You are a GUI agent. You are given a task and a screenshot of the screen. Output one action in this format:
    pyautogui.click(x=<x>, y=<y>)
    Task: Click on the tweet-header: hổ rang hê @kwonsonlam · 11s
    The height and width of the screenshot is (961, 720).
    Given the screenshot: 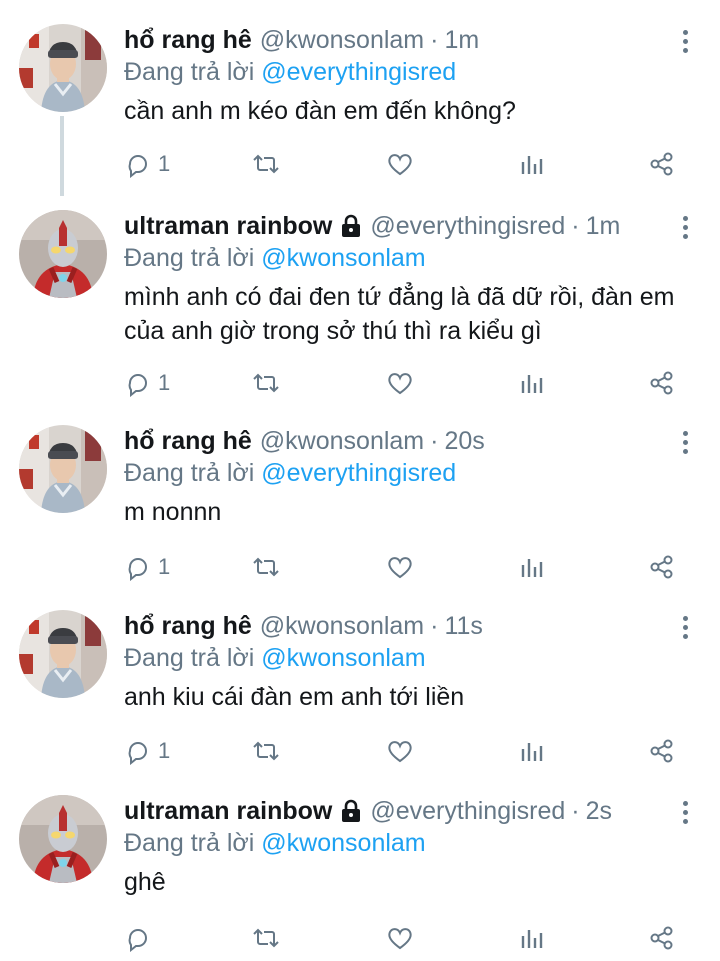 What is the action you would take?
    pyautogui.click(x=392, y=626)
    